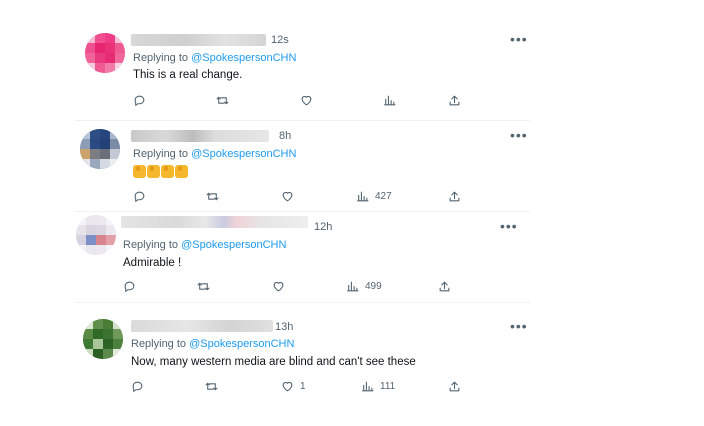  Describe the element at coordinates (303, 386) in the screenshot. I see `likes-count: 1` at that location.